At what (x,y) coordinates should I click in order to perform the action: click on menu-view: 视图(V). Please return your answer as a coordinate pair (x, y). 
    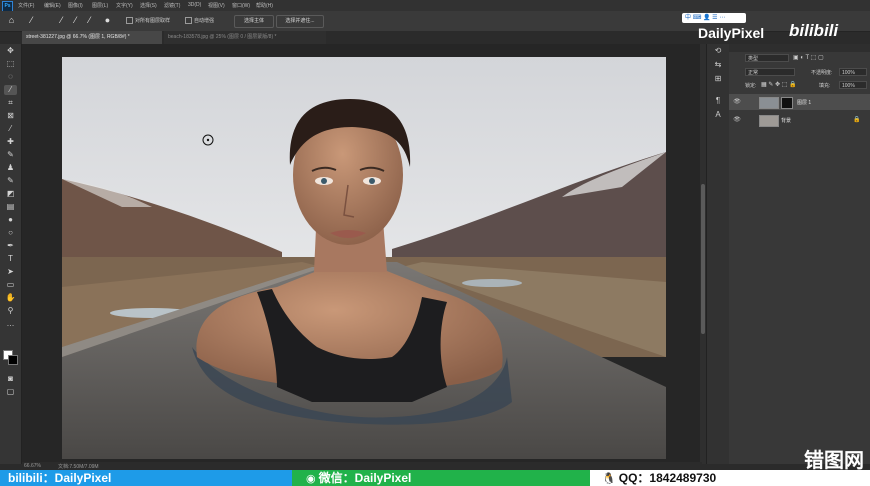
    Looking at the image, I should click on (216, 5).